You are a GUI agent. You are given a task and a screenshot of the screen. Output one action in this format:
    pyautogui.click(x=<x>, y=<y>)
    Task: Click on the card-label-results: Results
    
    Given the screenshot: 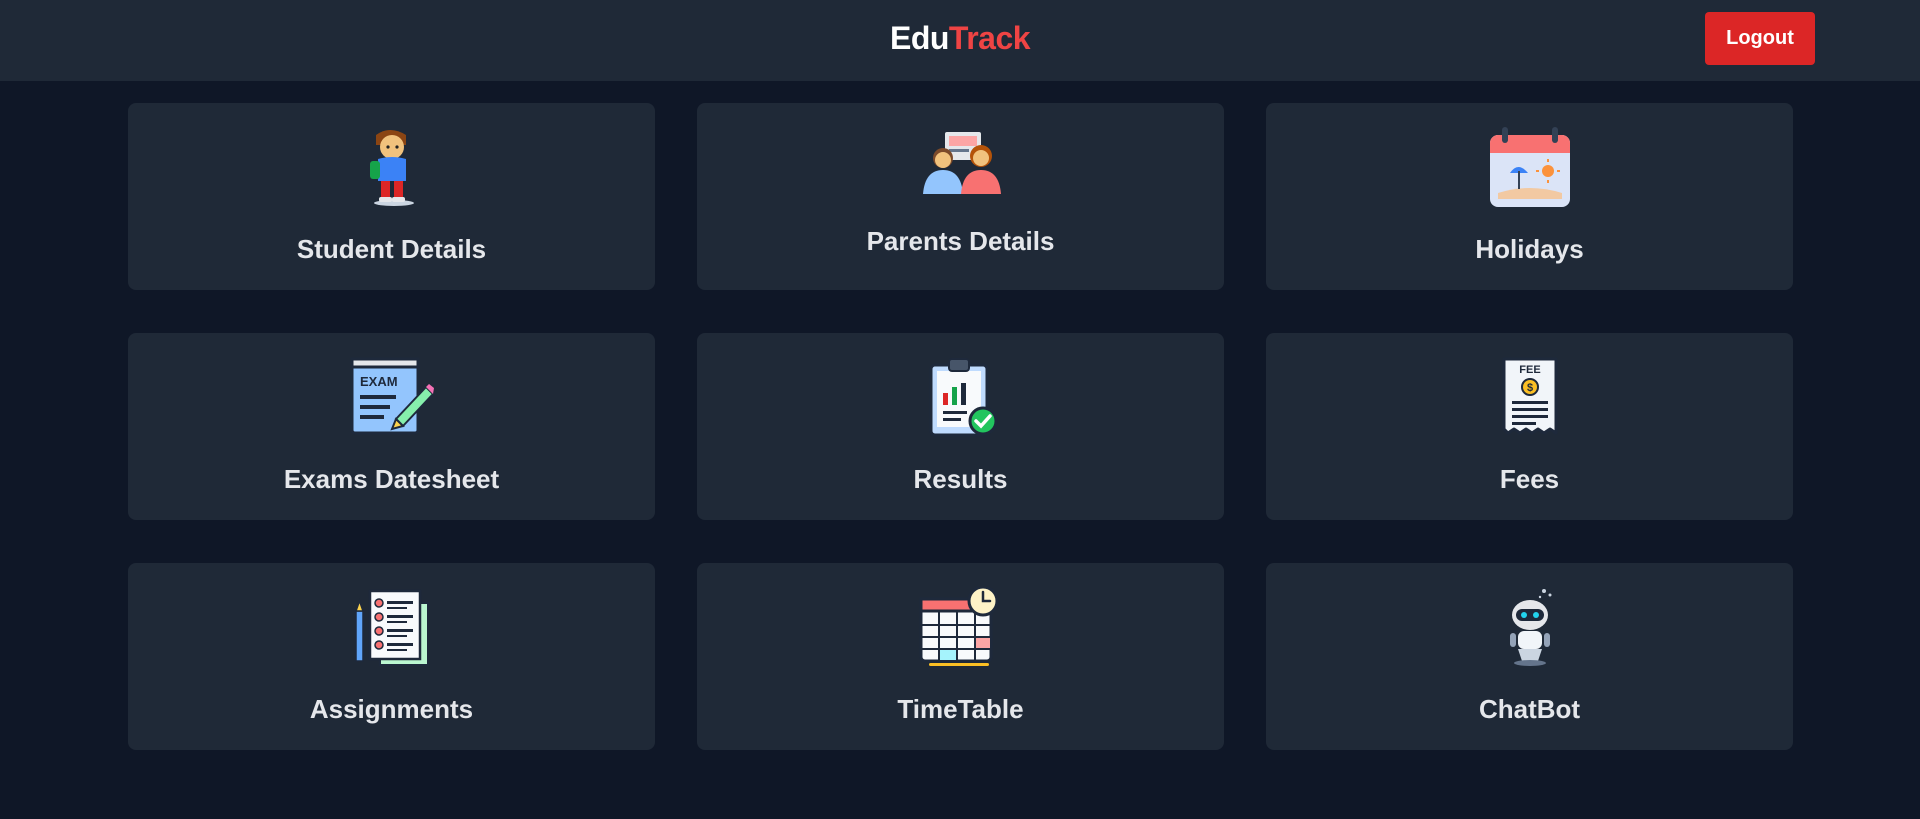 What is the action you would take?
    pyautogui.click(x=960, y=479)
    